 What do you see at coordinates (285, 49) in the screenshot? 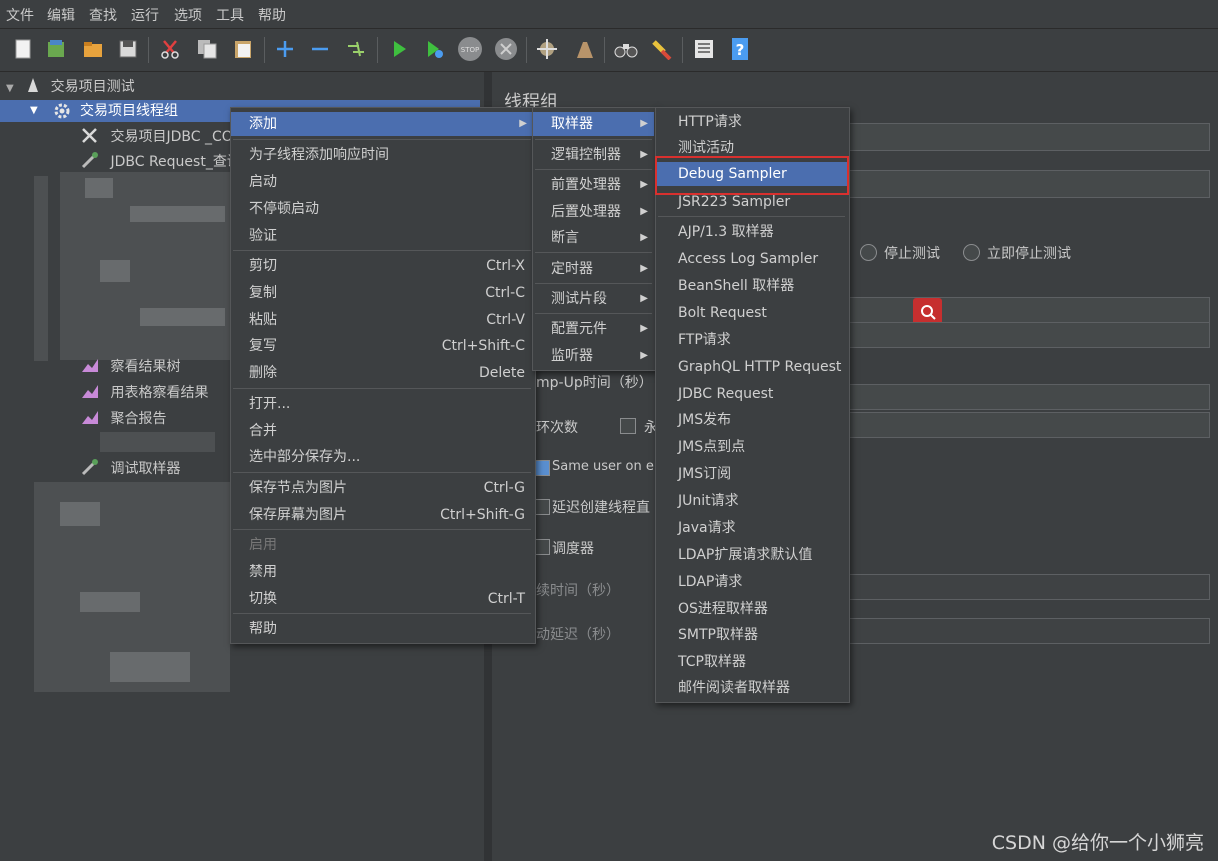
I see `expand-icon` at bounding box center [285, 49].